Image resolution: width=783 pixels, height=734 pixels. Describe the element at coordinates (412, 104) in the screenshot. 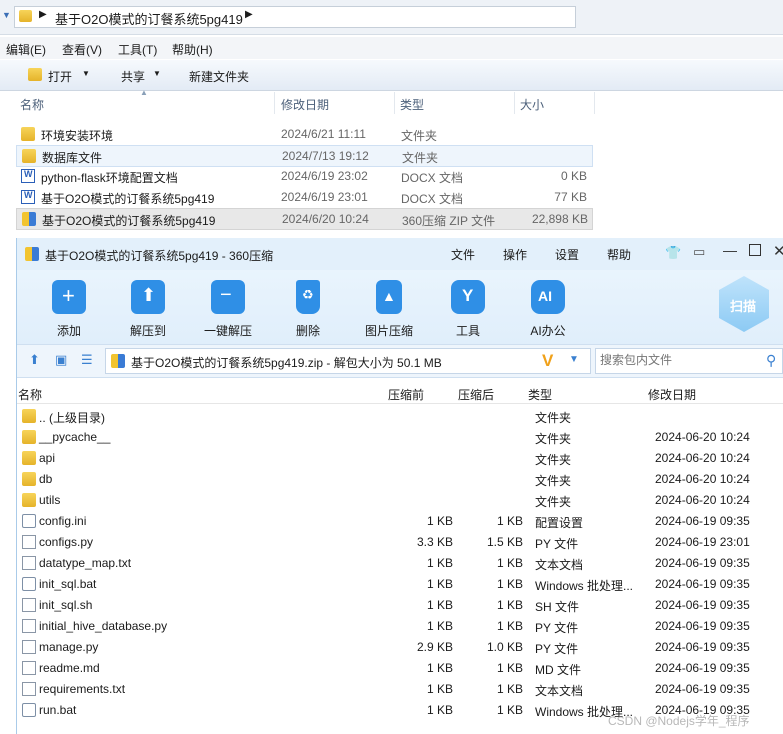

I see `col-header-type: 类型` at that location.